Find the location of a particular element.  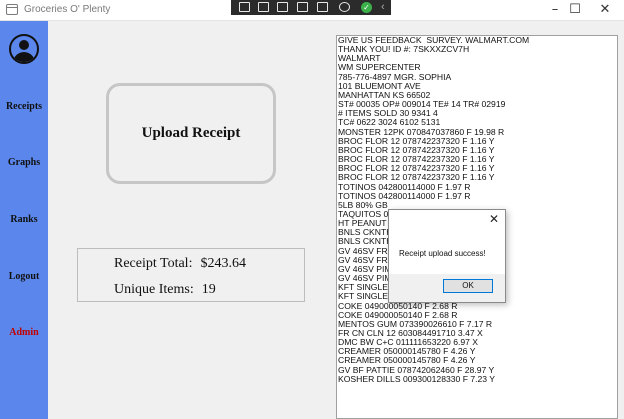

screenshot-icon is located at coordinates (282, 7).